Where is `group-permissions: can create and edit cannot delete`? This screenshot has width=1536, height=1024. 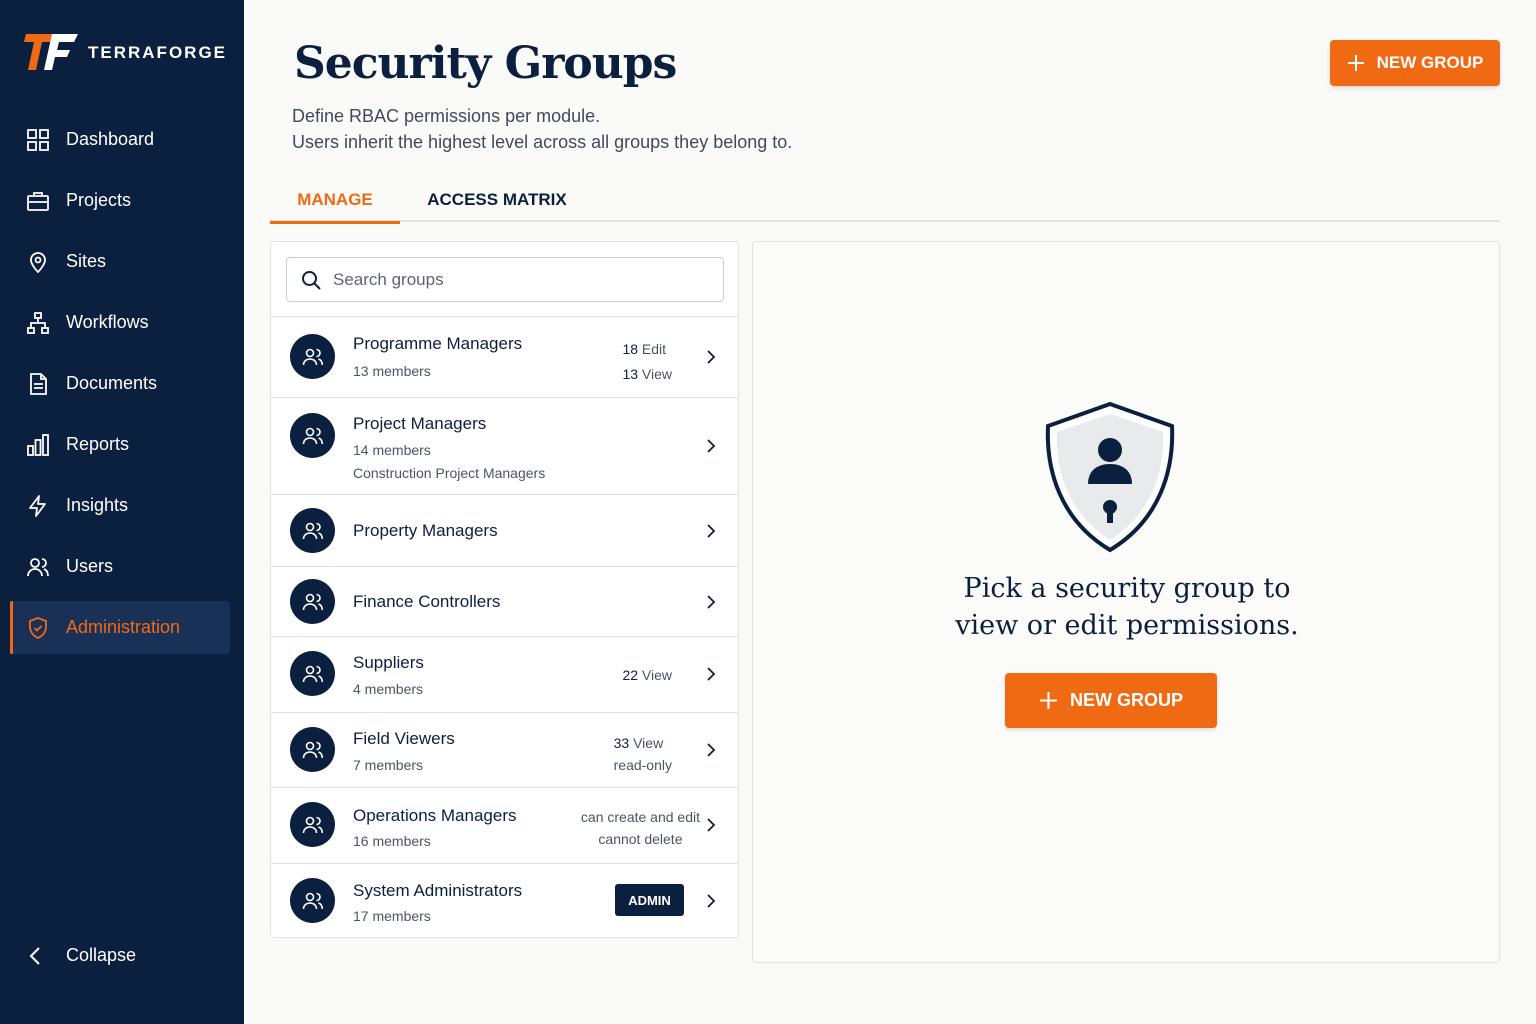
group-permissions: can create and edit cannot delete is located at coordinates (640, 828).